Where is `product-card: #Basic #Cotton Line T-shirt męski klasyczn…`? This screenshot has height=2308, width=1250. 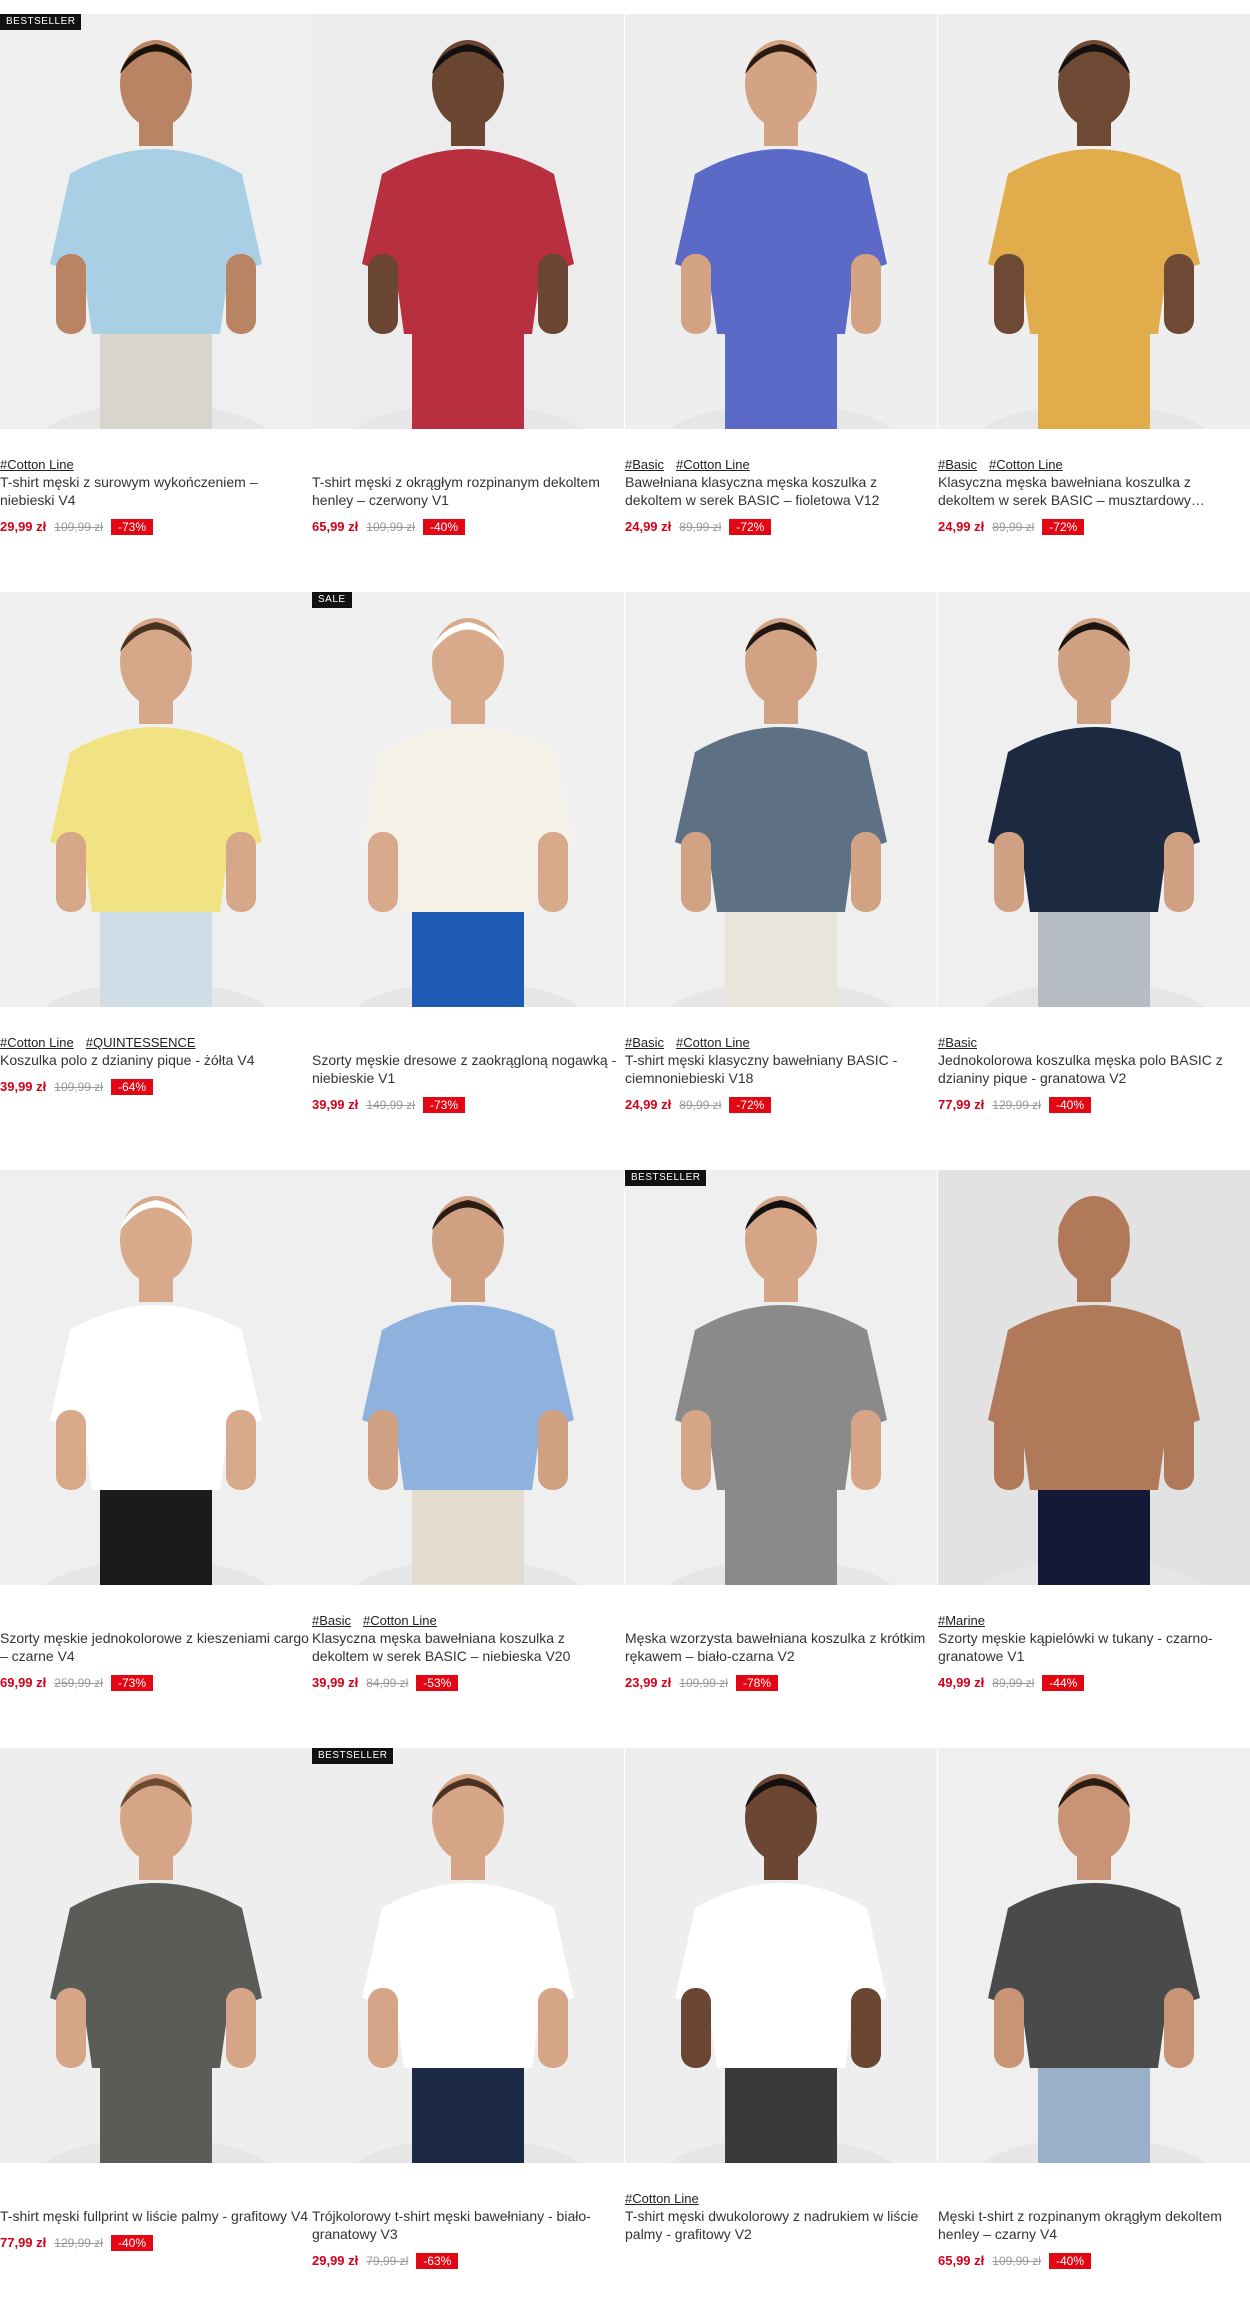
product-card: #Basic #Cotton Line T-shirt męski klasyczn… is located at coordinates (781, 872).